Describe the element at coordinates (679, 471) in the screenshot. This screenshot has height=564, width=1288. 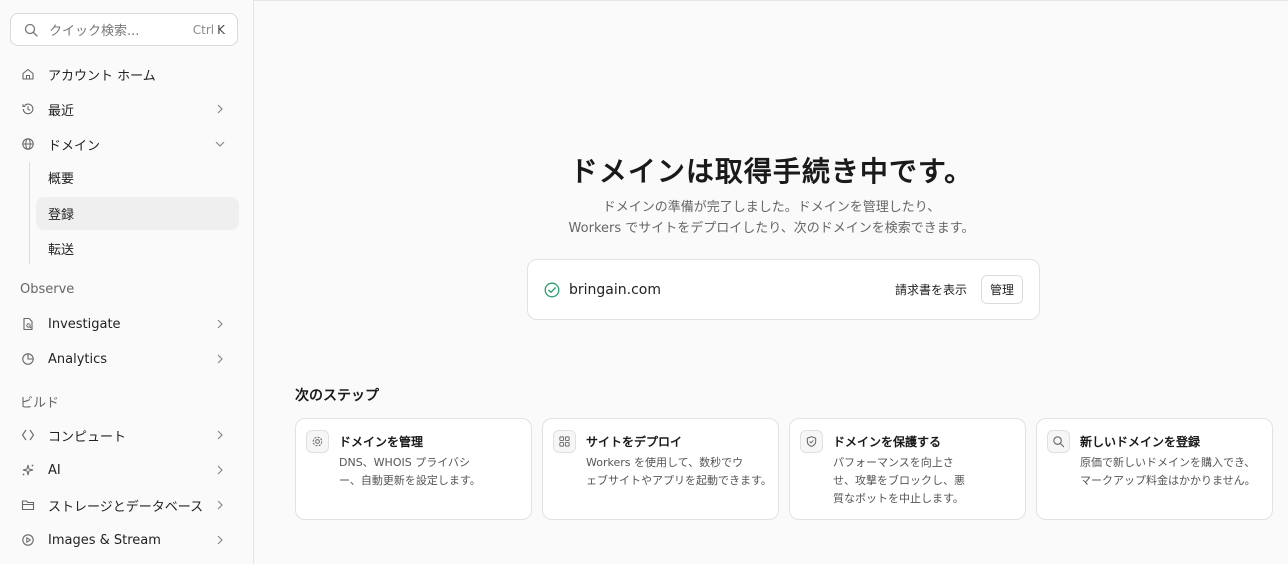
I see `step-card-description: Workers を使用して、数秒でウ ェブサイトやアプリを起動できます。` at that location.